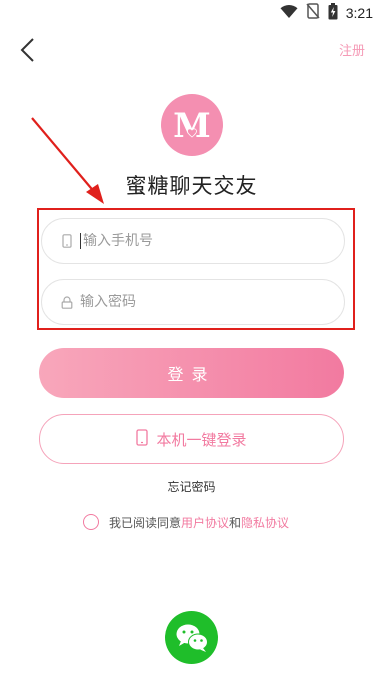 The width and height of the screenshot is (383, 680). I want to click on privacy-agreement-link: 隐私协议, so click(265, 522).